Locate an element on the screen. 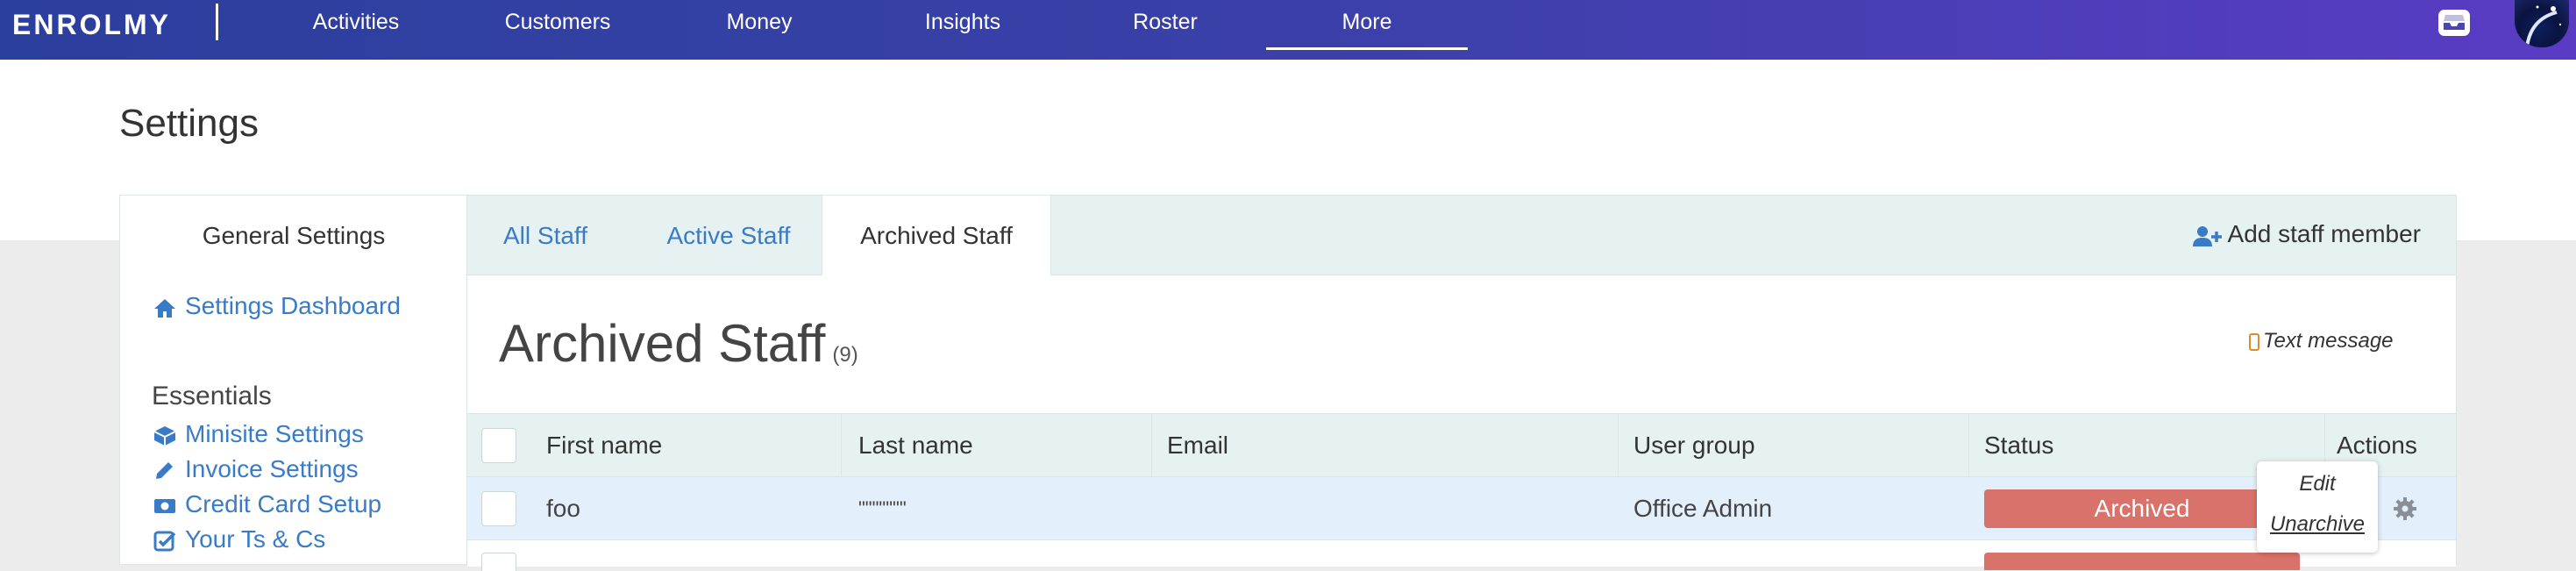  text-message-label: Text message is located at coordinates (2328, 341).